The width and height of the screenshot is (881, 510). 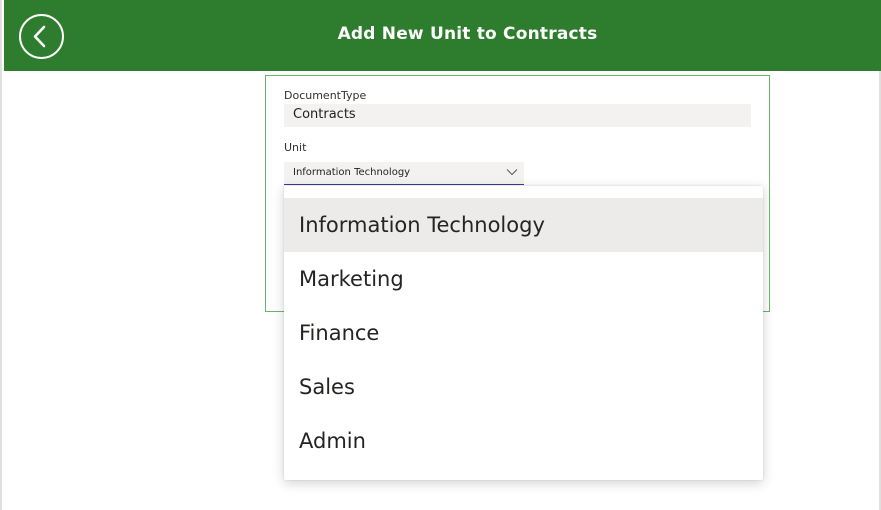 What do you see at coordinates (295, 147) in the screenshot?
I see `unit-label: Unit` at bounding box center [295, 147].